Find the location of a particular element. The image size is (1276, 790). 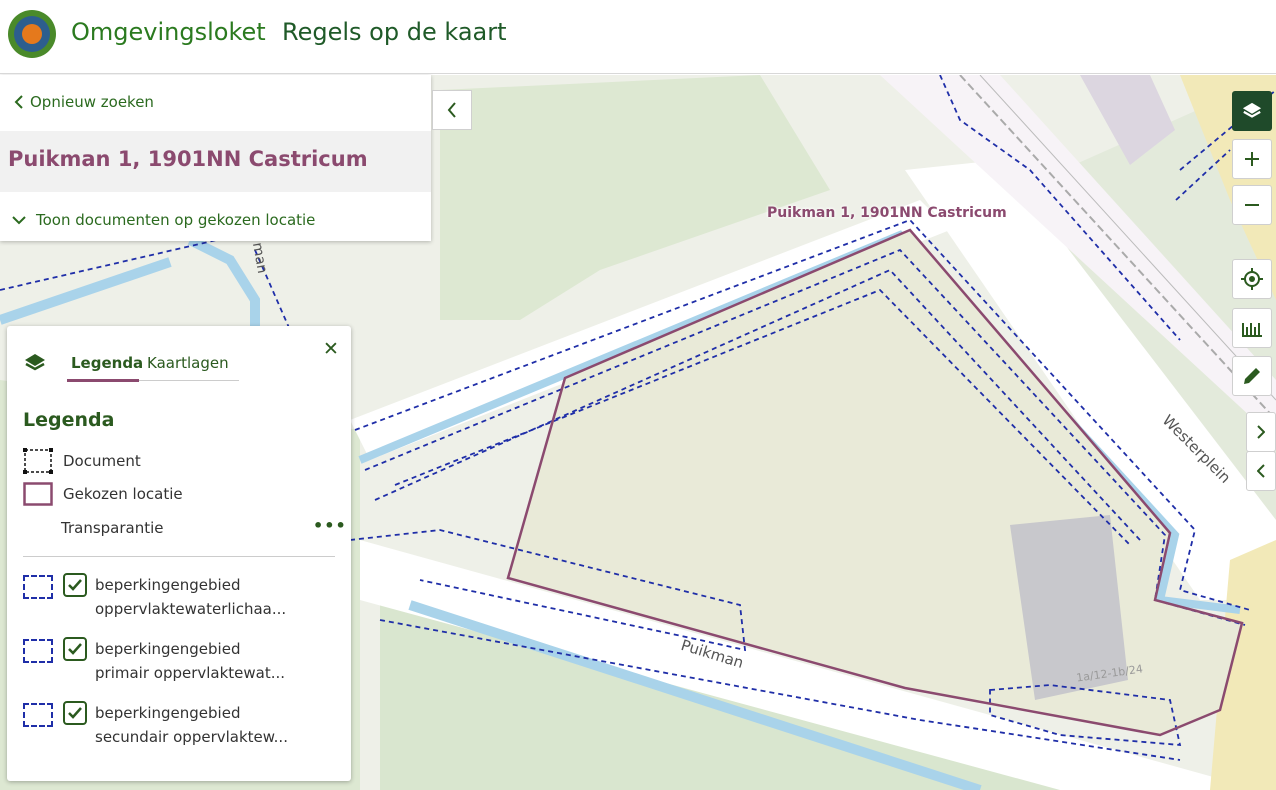

expand-panel-button is located at coordinates (1261, 432).